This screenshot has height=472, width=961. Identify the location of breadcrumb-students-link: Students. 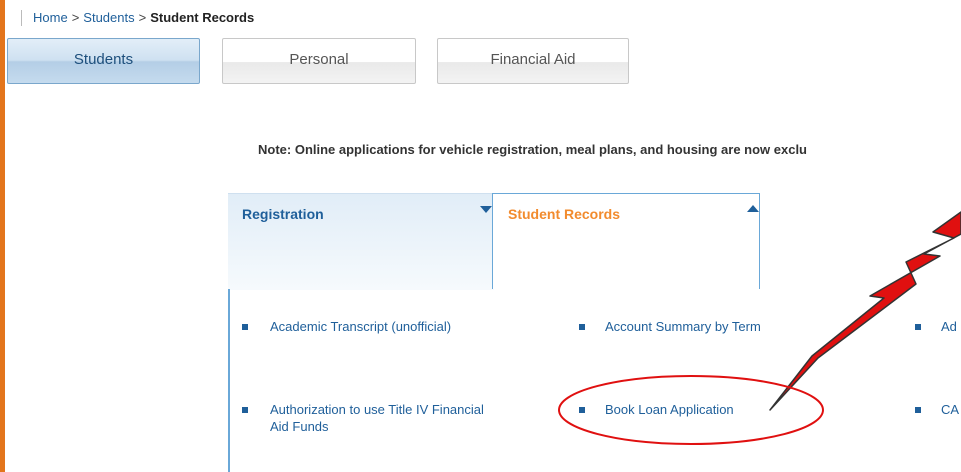
(108, 17).